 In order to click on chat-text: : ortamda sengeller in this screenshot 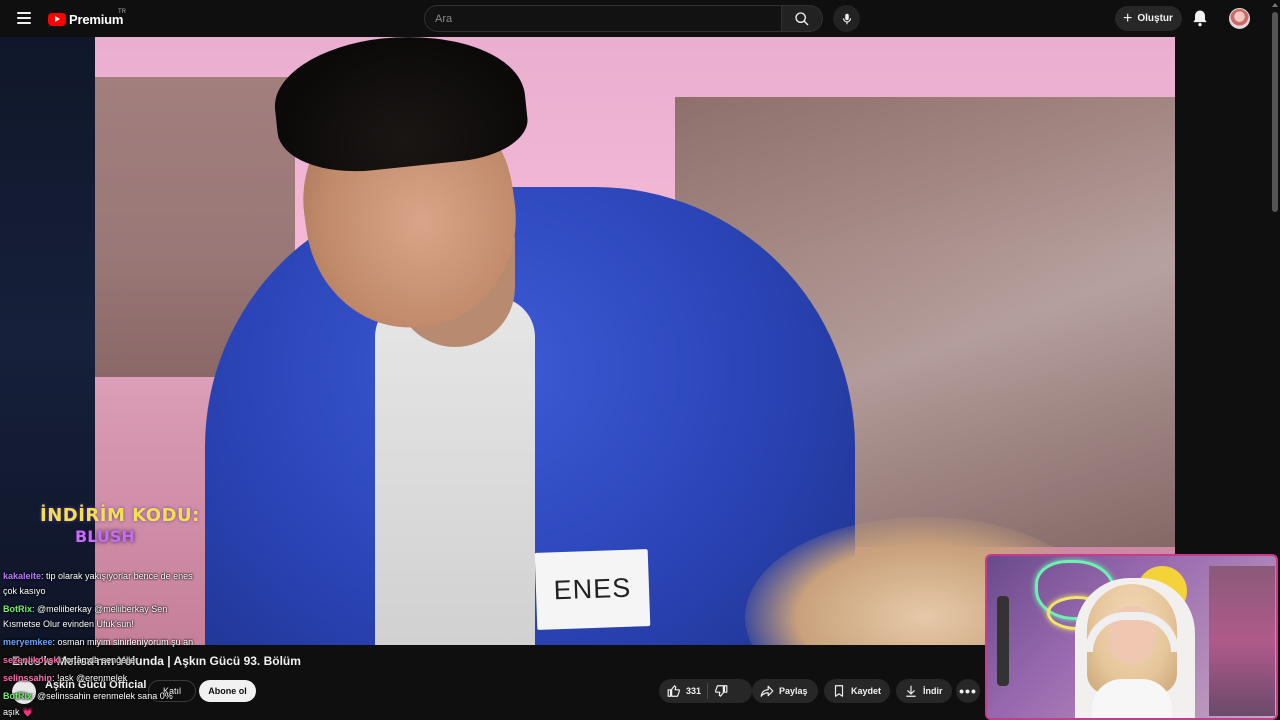, I will do `click(100, 660)`.